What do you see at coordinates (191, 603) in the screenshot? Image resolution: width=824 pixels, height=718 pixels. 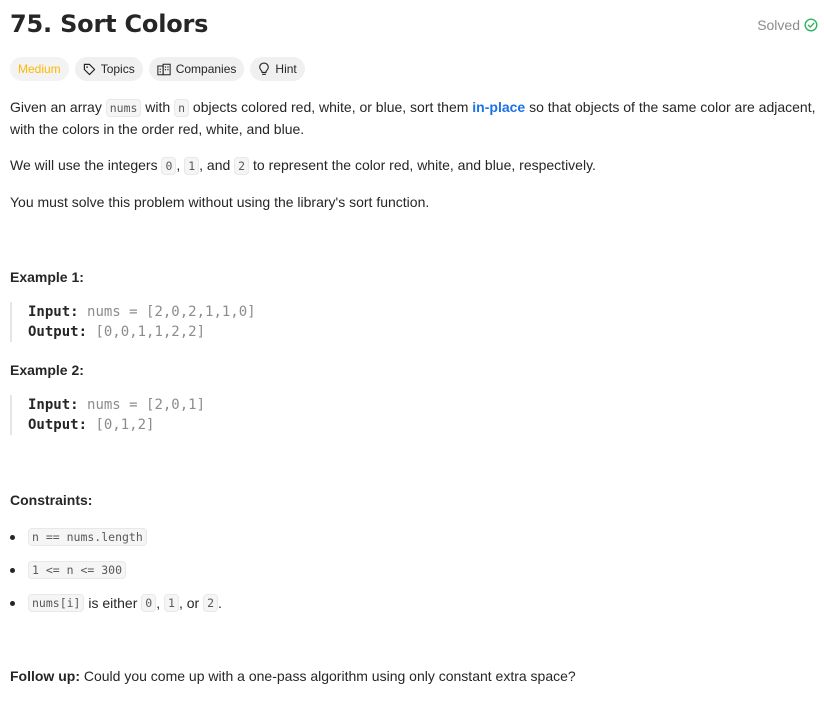 I see `text: , or` at bounding box center [191, 603].